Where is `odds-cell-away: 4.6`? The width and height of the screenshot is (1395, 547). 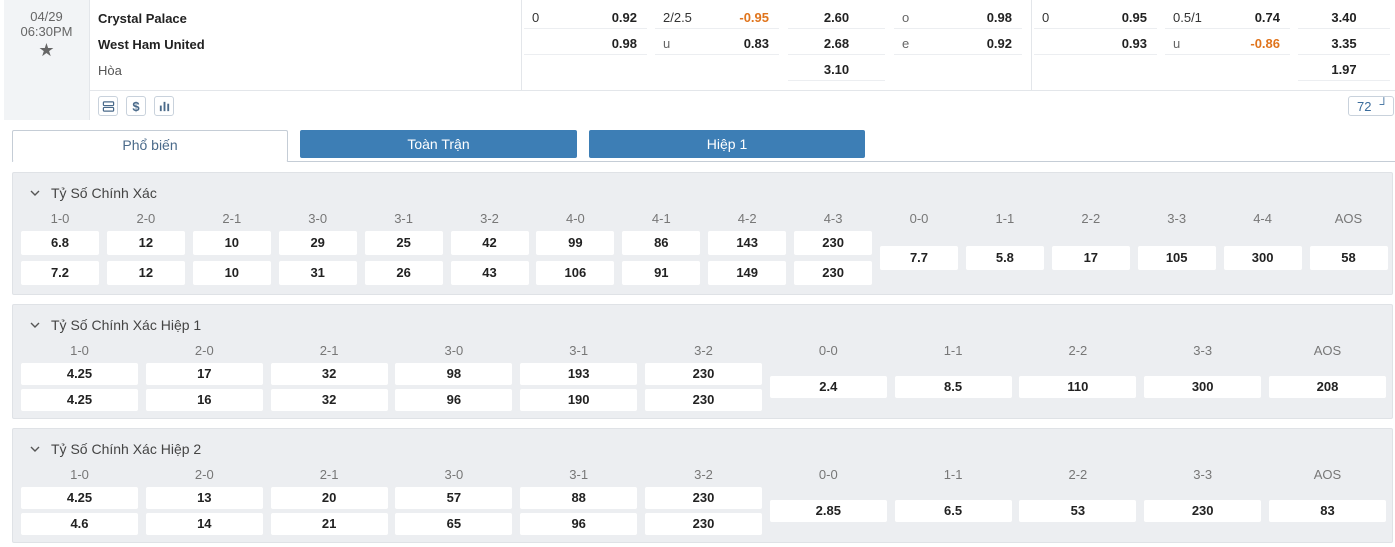
odds-cell-away: 4.6 is located at coordinates (79, 524).